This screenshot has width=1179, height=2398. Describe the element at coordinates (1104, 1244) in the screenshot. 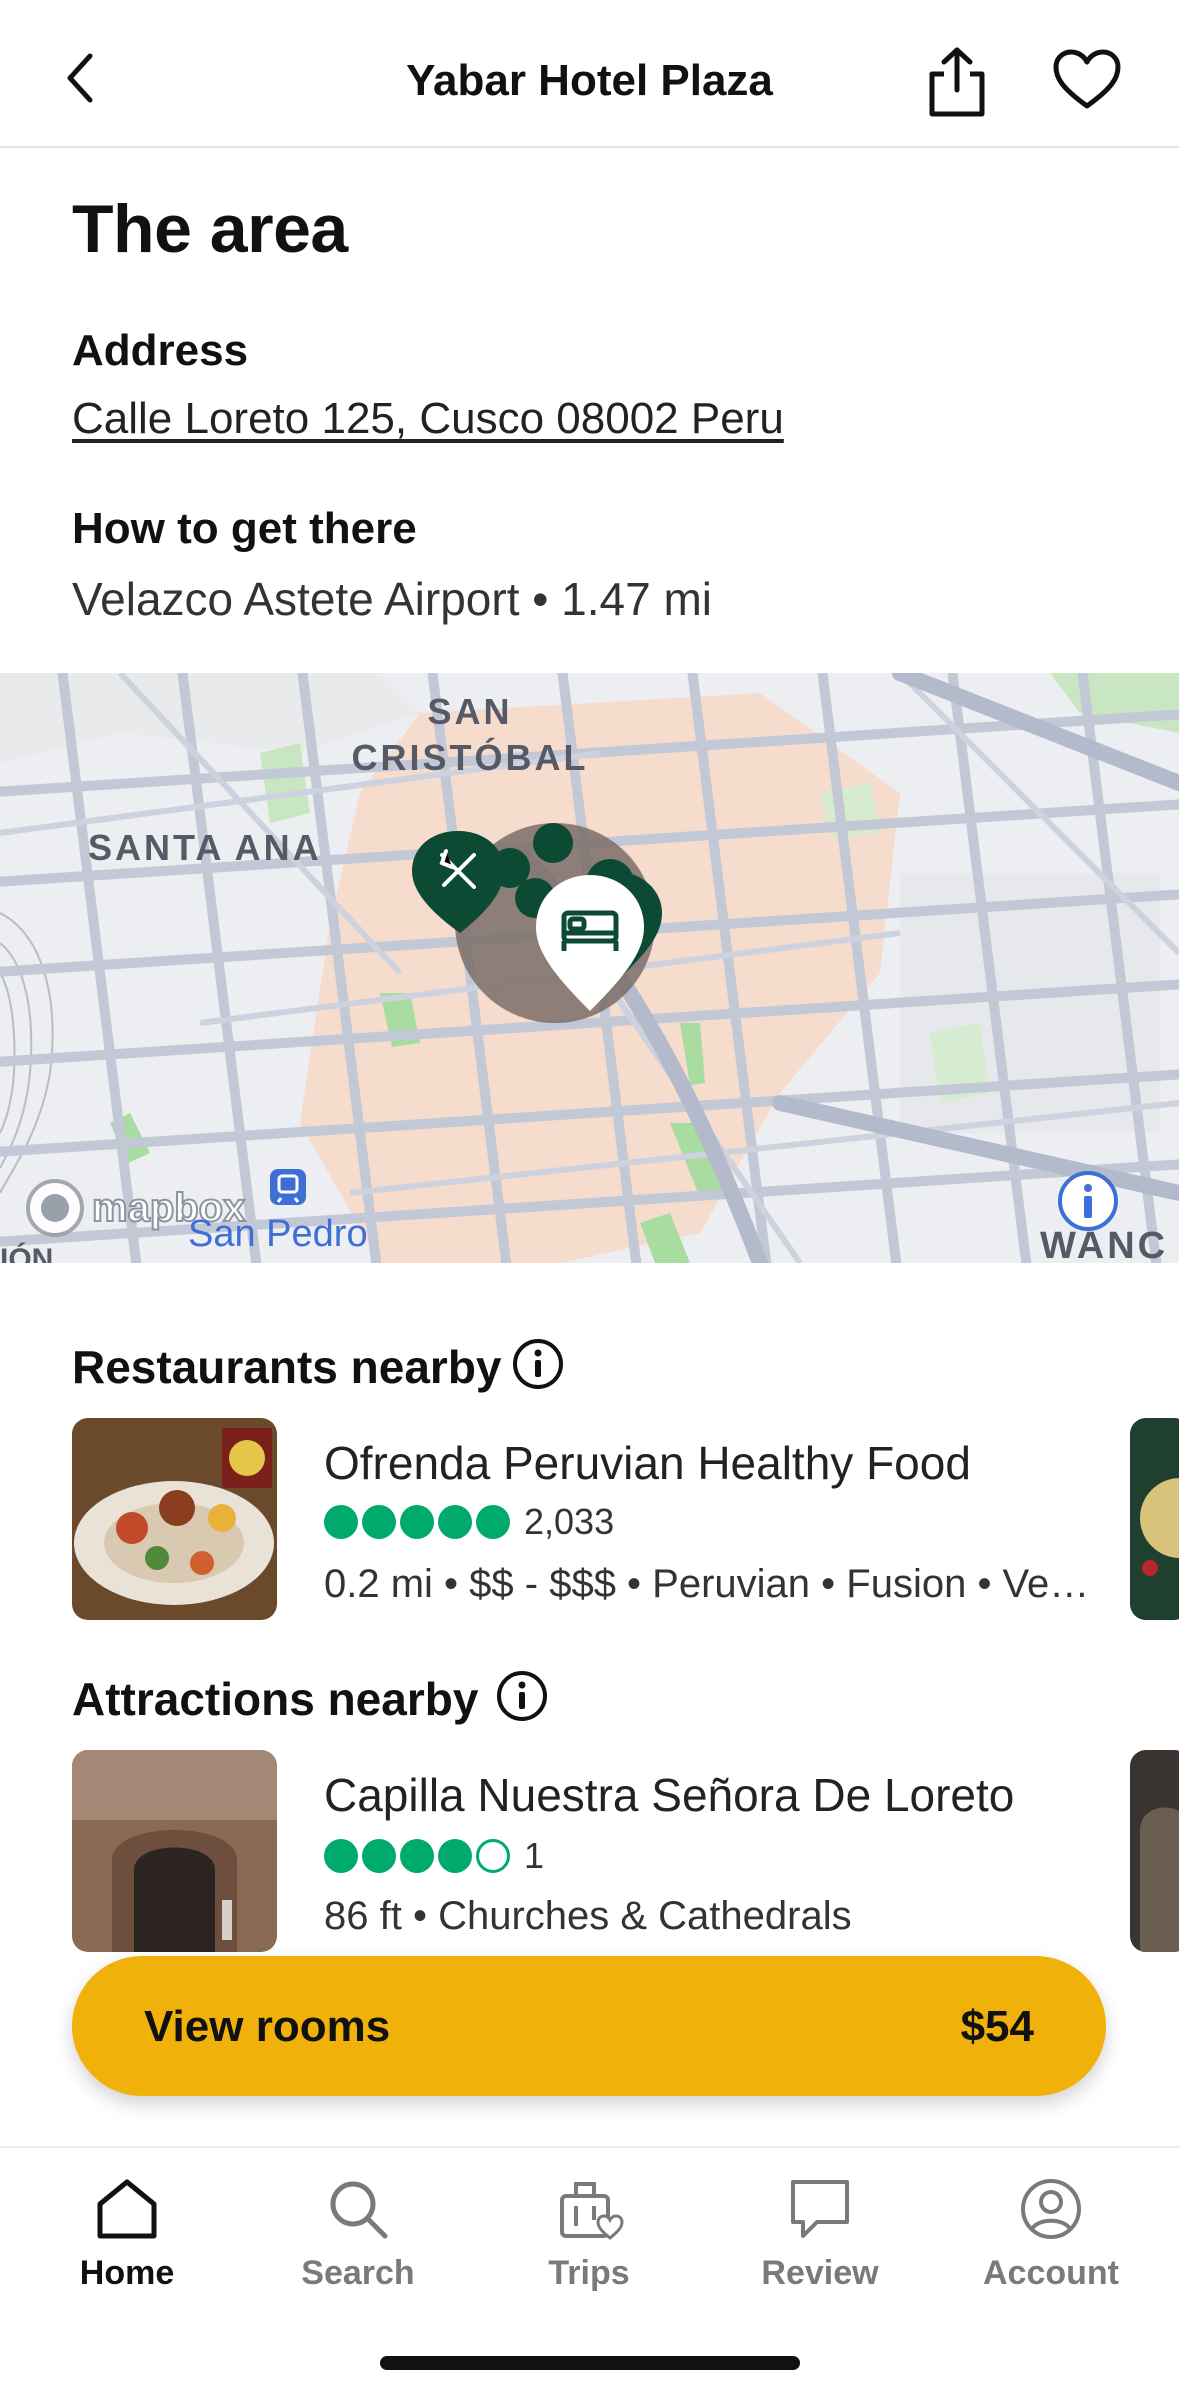

I see `map-label-wanc: WANC` at that location.